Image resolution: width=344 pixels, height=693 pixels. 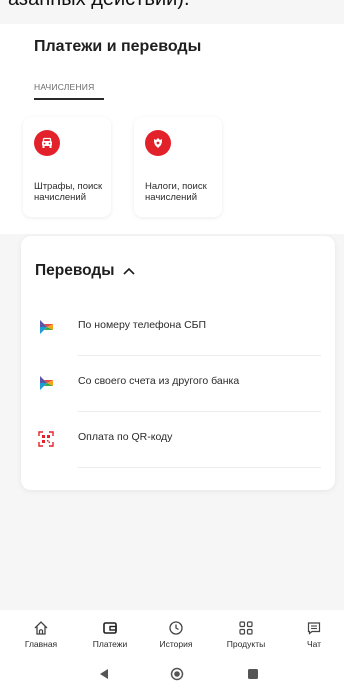 I want to click on bottom-navigation: Главная Платежи История Продукты Чат, so click(x=172, y=634).